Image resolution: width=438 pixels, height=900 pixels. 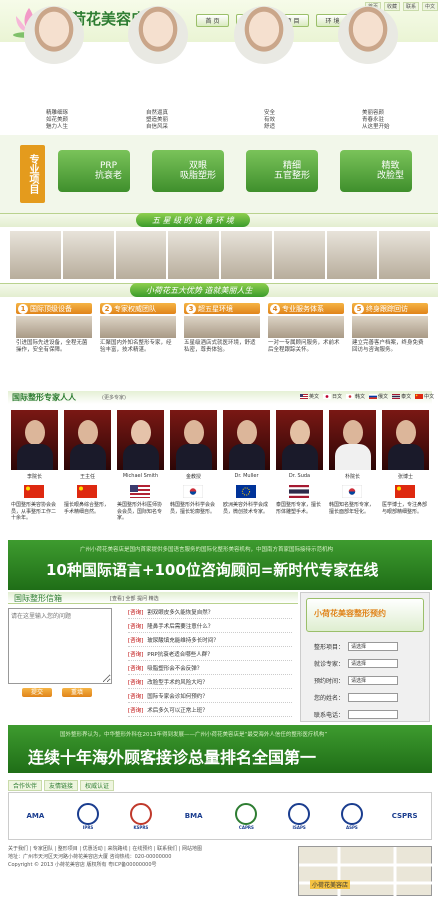 What do you see at coordinates (411, 6) in the screenshot?
I see `top-link: 联系` at bounding box center [411, 6].